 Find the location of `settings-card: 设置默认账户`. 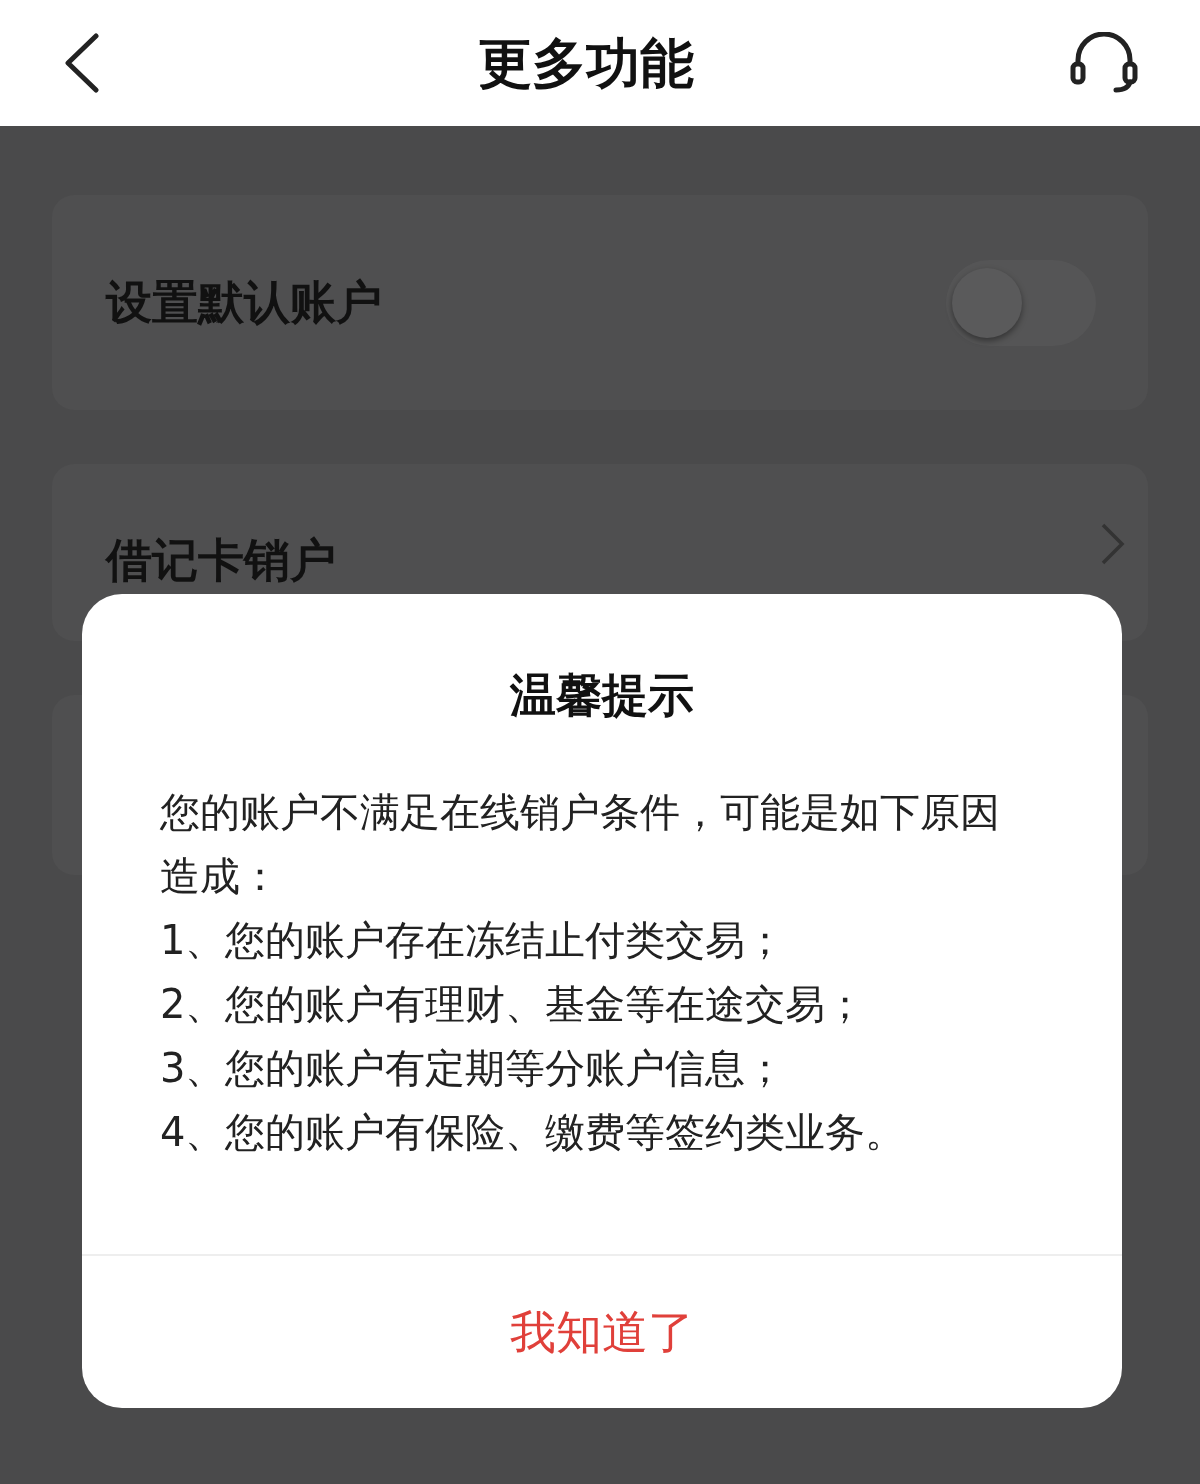

settings-card: 设置默认账户 is located at coordinates (600, 302).